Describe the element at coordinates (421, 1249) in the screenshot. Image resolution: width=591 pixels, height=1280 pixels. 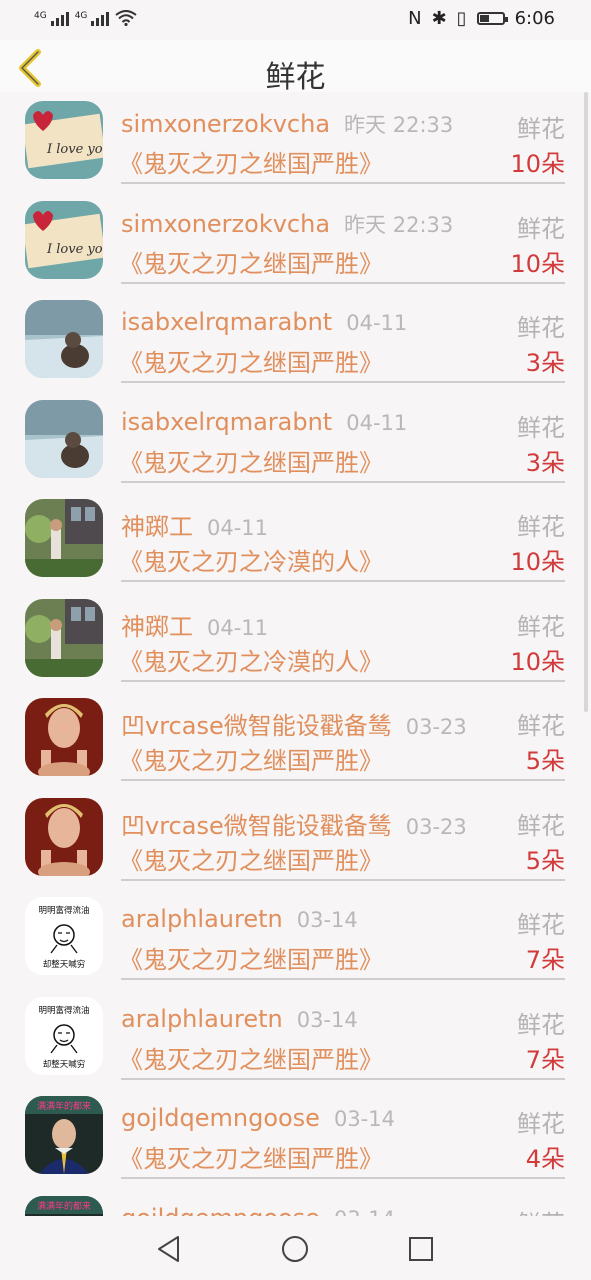
I see `nav-recents-icon` at that location.